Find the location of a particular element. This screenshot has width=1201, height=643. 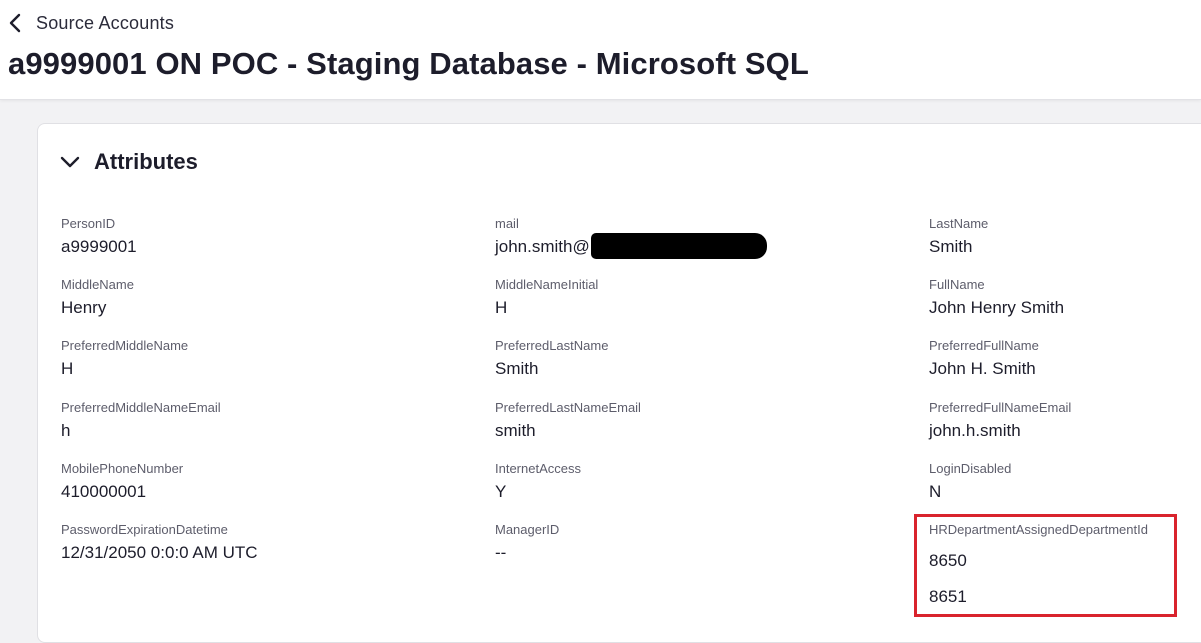

attribute-preferred-last-name-email: PreferredLastNameEmail smith is located at coordinates (568, 421).